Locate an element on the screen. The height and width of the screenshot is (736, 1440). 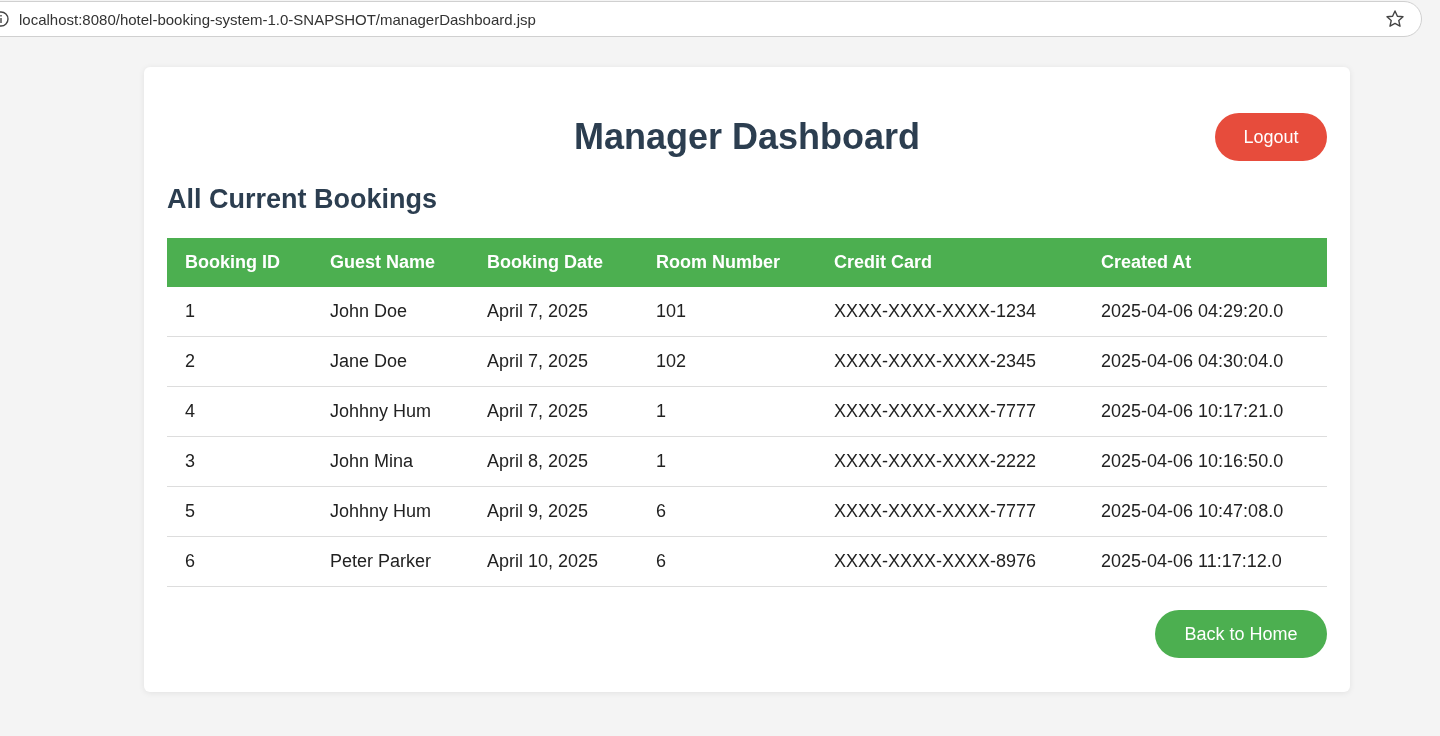
table-cell: 2025-04-06 04:29:20.0 is located at coordinates (1205, 312).